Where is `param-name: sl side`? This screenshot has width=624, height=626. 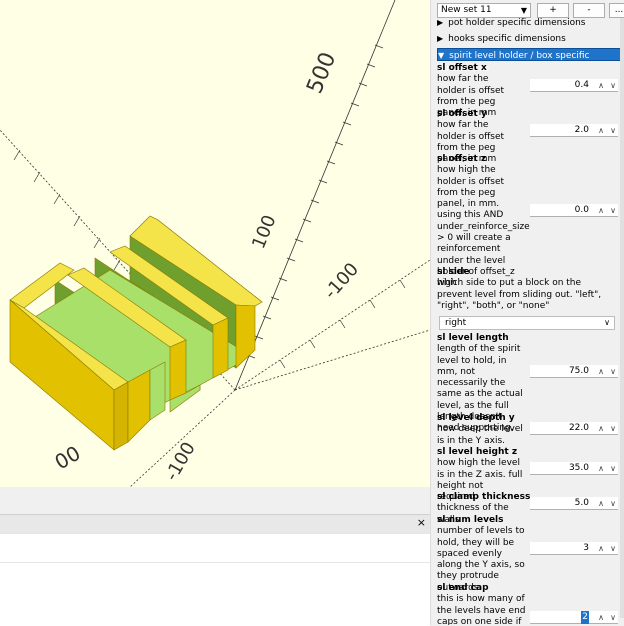 param-name: sl side is located at coordinates (453, 272).